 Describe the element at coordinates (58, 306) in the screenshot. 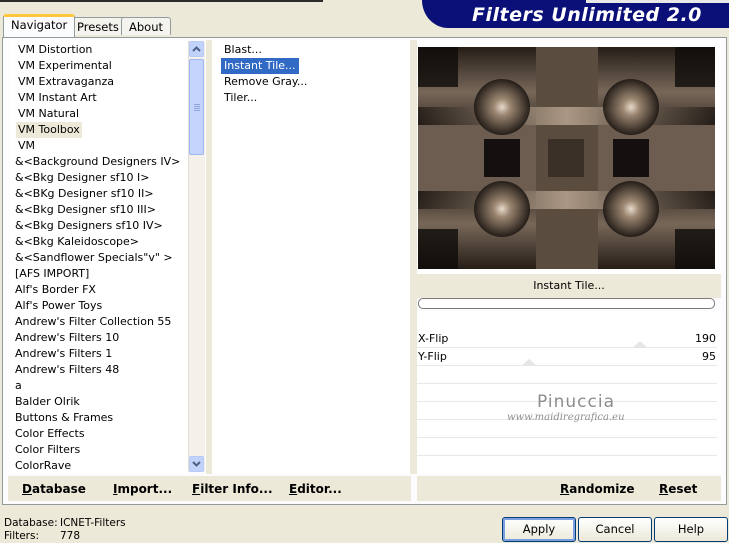

I see `category-item: Alf's Power Toys` at that location.